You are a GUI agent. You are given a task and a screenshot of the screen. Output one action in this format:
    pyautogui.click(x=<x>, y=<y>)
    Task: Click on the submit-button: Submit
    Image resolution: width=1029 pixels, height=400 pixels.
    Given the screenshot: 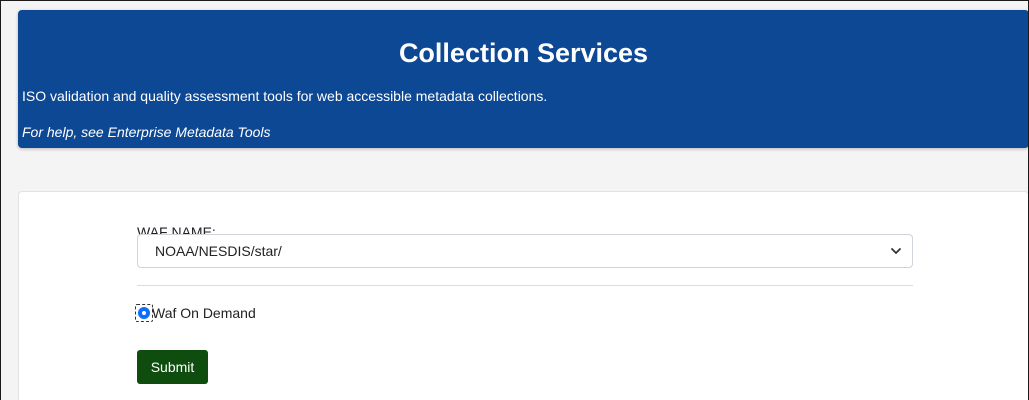 What is the action you would take?
    pyautogui.click(x=172, y=367)
    